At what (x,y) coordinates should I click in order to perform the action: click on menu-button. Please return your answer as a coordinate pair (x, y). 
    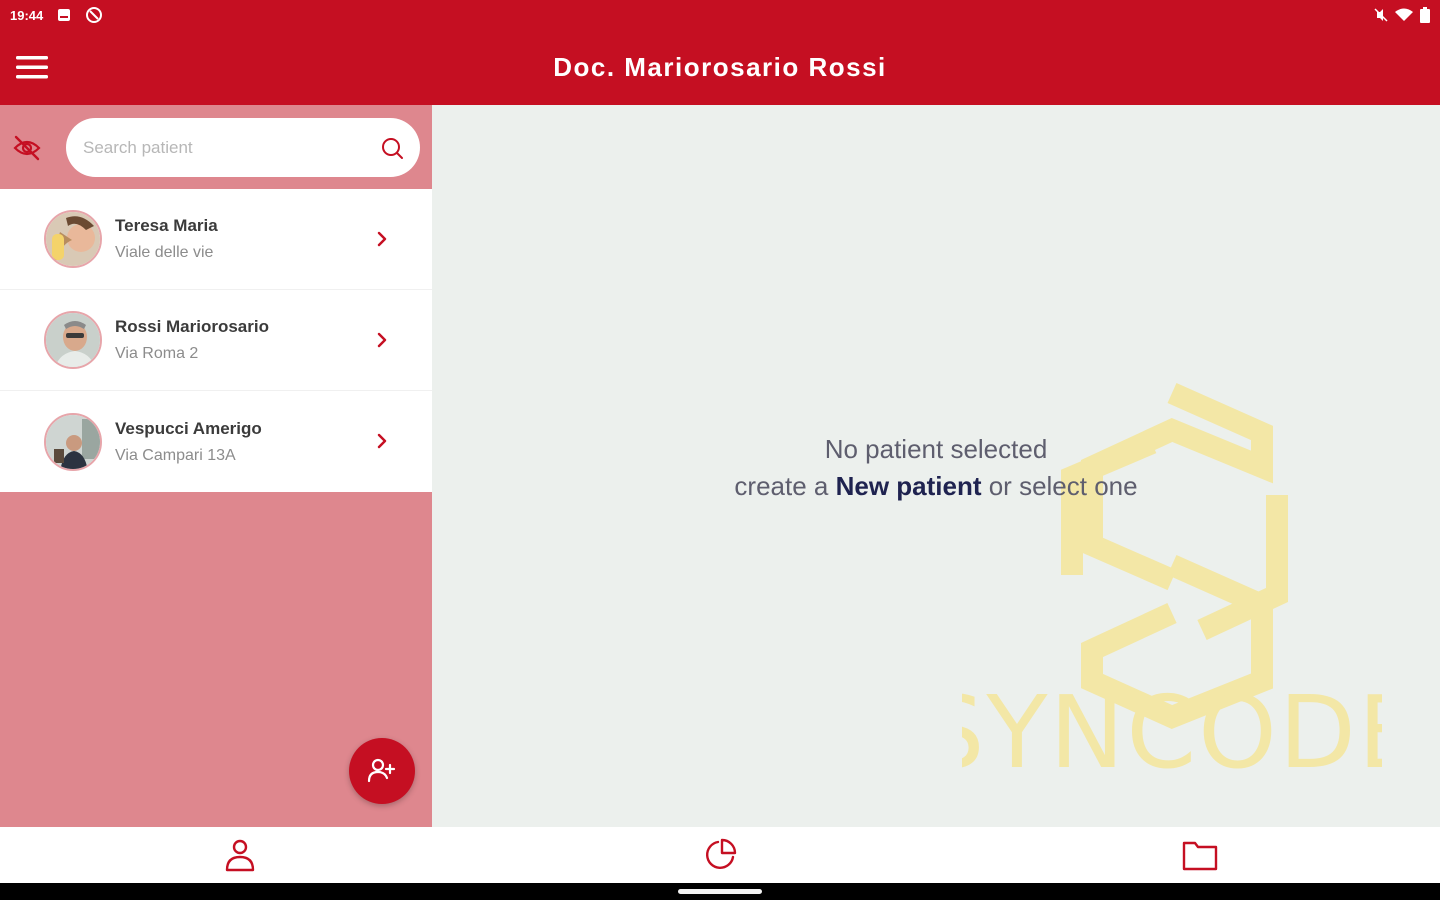
    Looking at the image, I should click on (32, 67).